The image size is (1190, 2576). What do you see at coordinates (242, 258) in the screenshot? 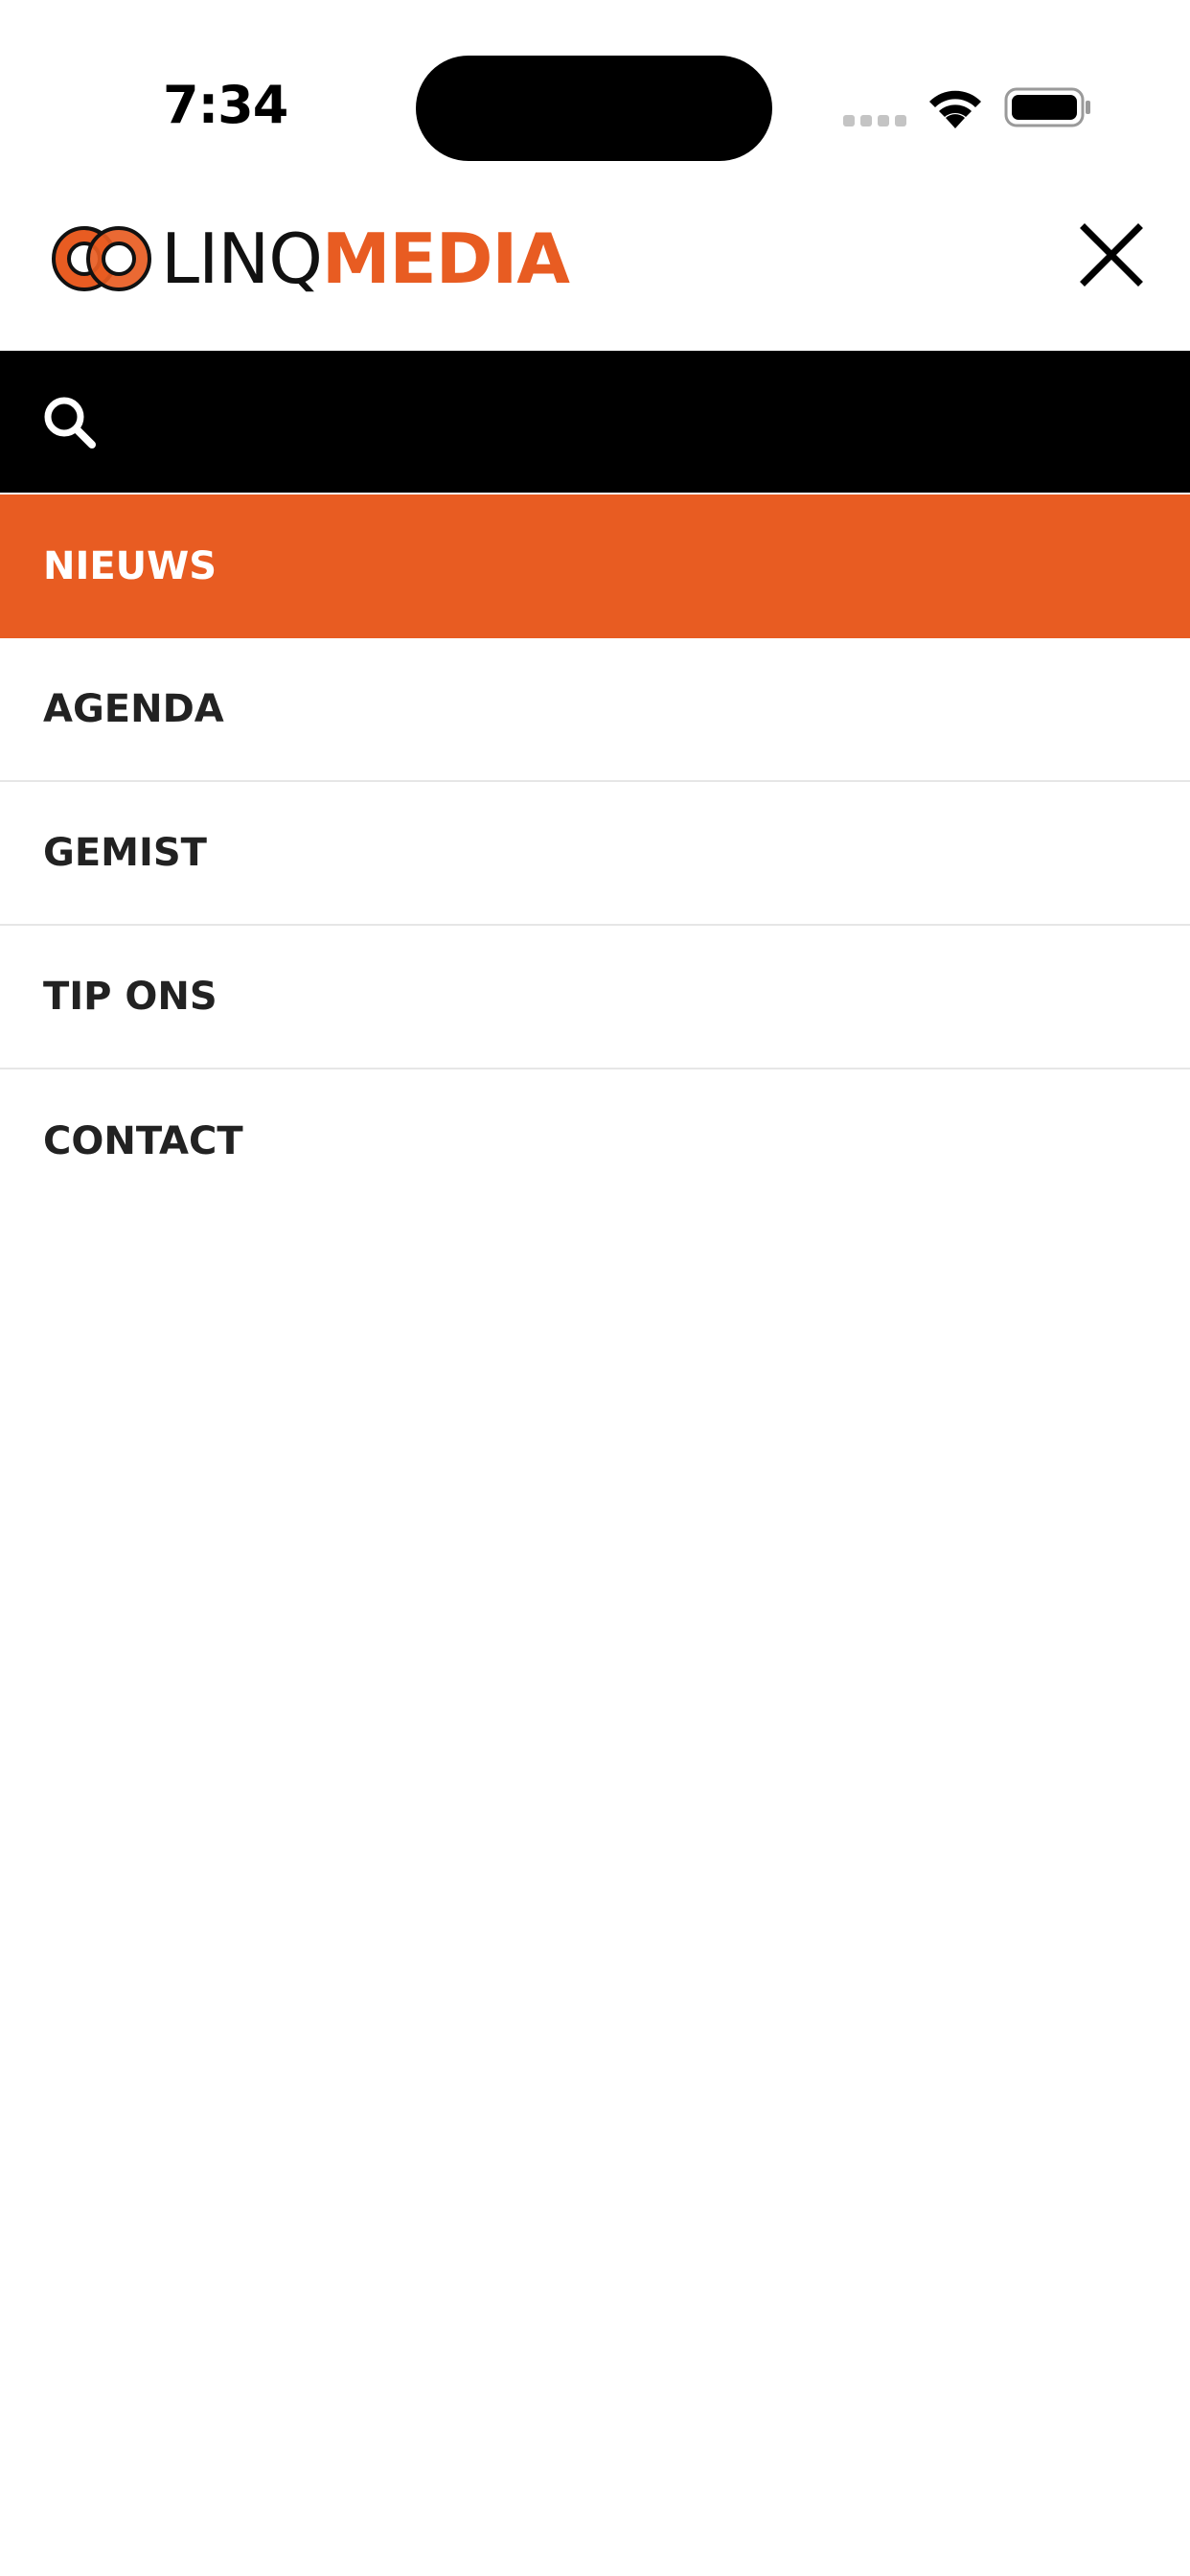
I see `logo-word-linq: LINQ` at bounding box center [242, 258].